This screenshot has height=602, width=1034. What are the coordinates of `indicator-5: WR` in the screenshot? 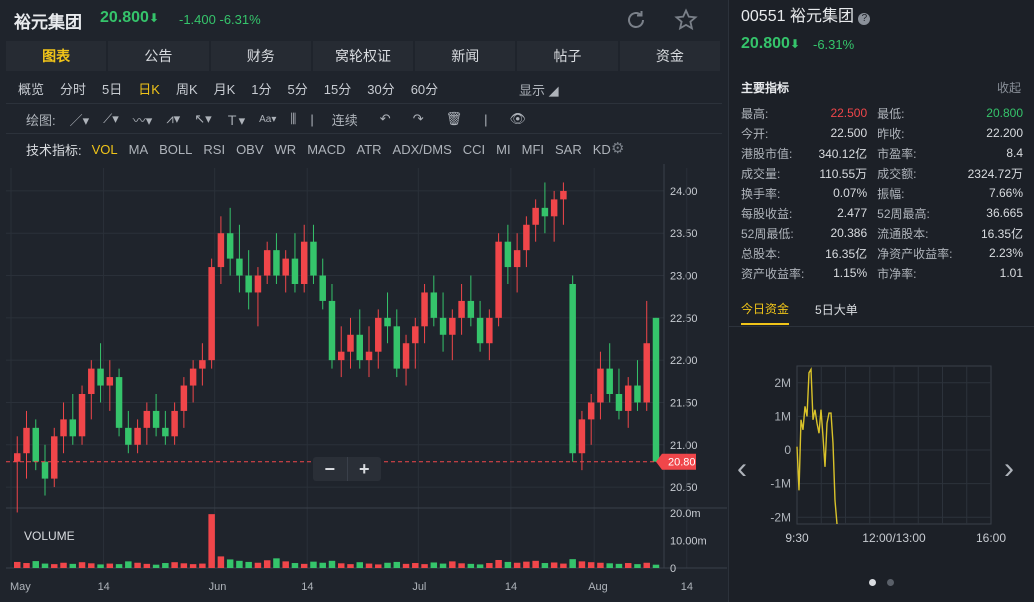 It's located at (286, 149).